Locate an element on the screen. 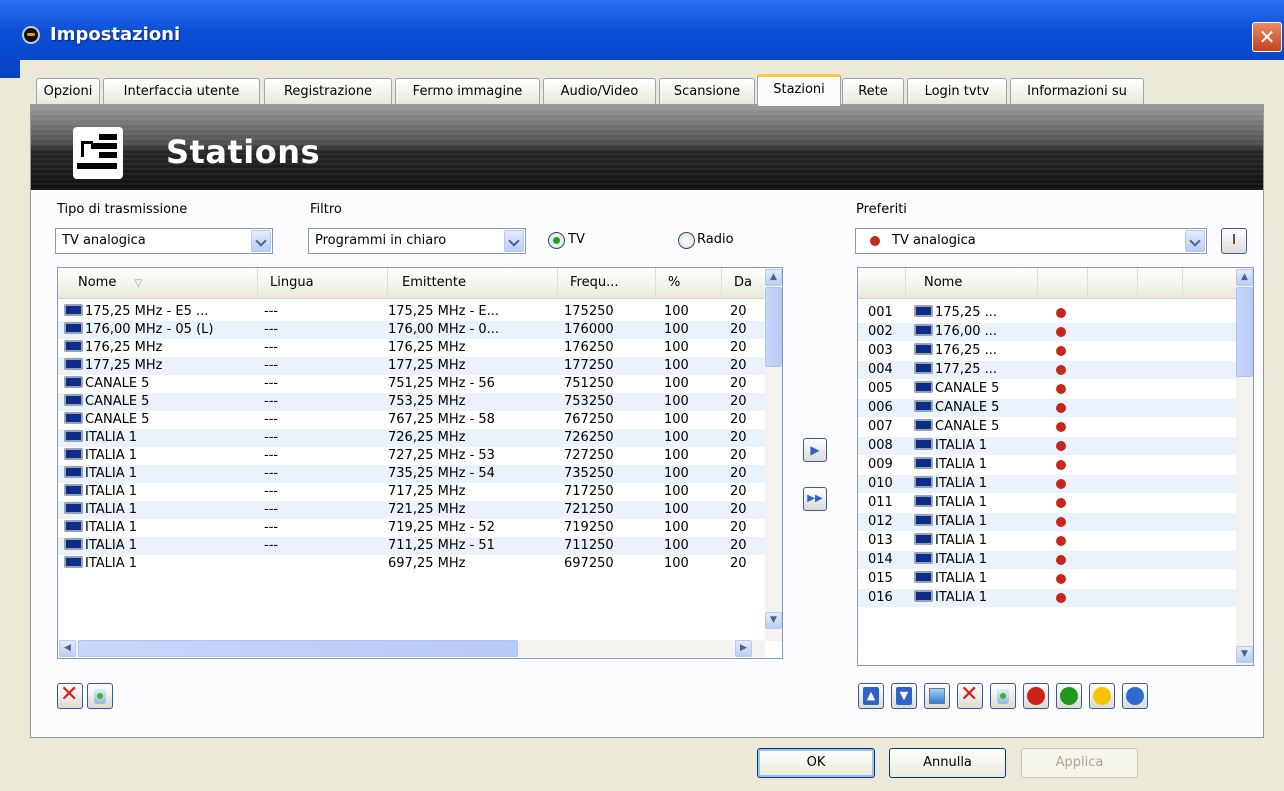 This screenshot has width=1284, height=791. red-list-button is located at coordinates (1036, 696).